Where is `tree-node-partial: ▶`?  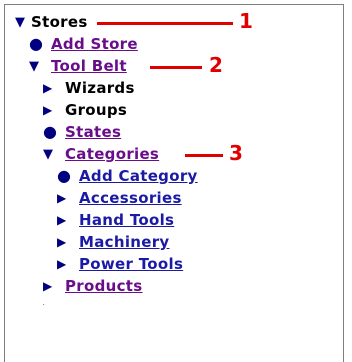
tree-node-partial: ▶ is located at coordinates (50, 301).